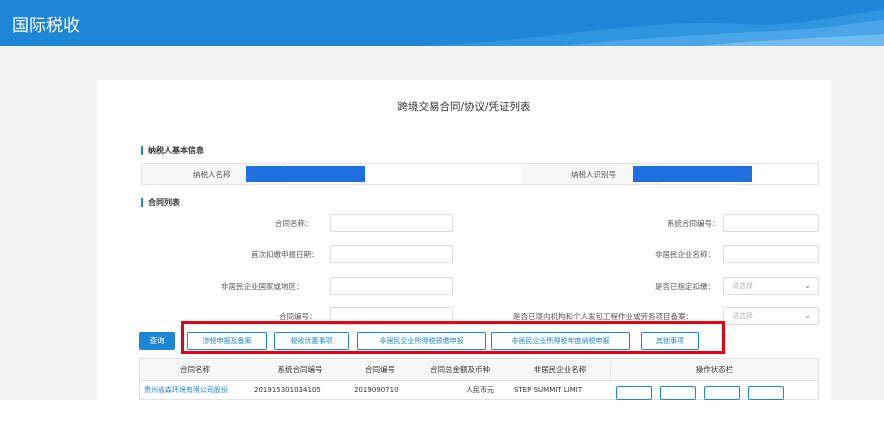 Image resolution: width=884 pixels, height=436 pixels. What do you see at coordinates (460, 369) in the screenshot?
I see `column-header-amount: 合同总金额及币种` at bounding box center [460, 369].